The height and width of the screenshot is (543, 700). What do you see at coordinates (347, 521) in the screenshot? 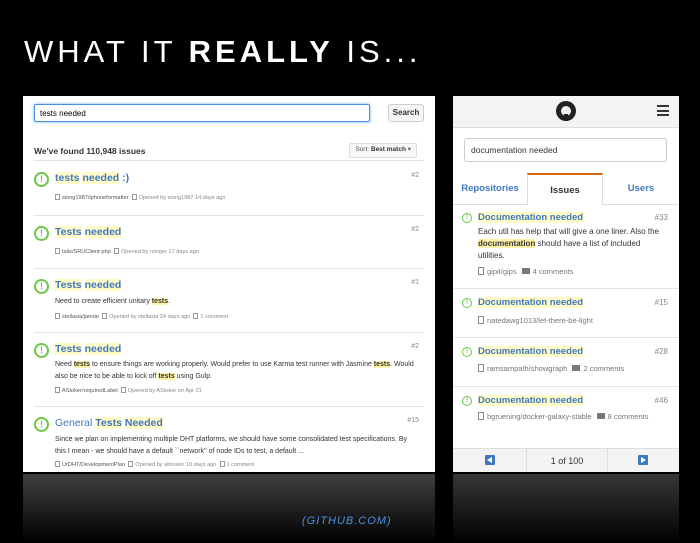
I see `source-credit: (GITHUB.COM)` at bounding box center [347, 521].